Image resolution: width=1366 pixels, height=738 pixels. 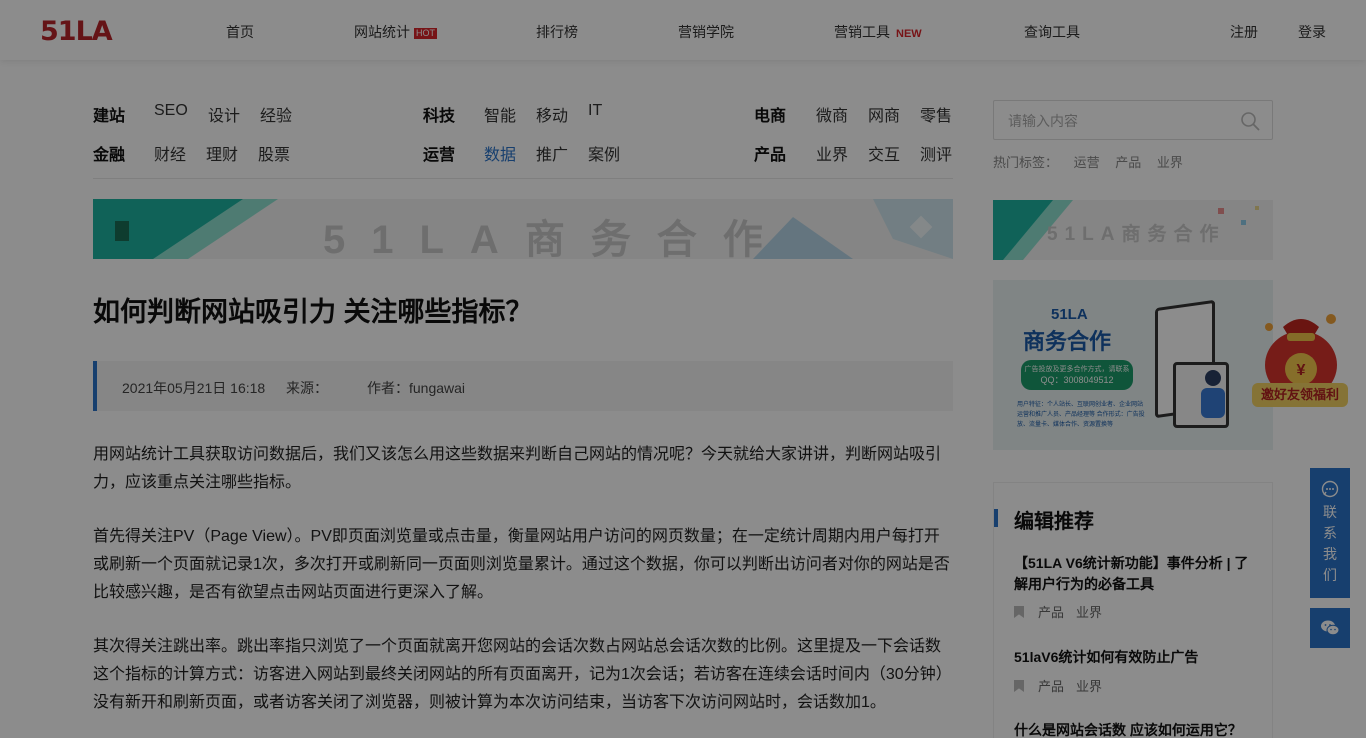 I want to click on article-date: 2021年05月21日 16:18, so click(x=194, y=388).